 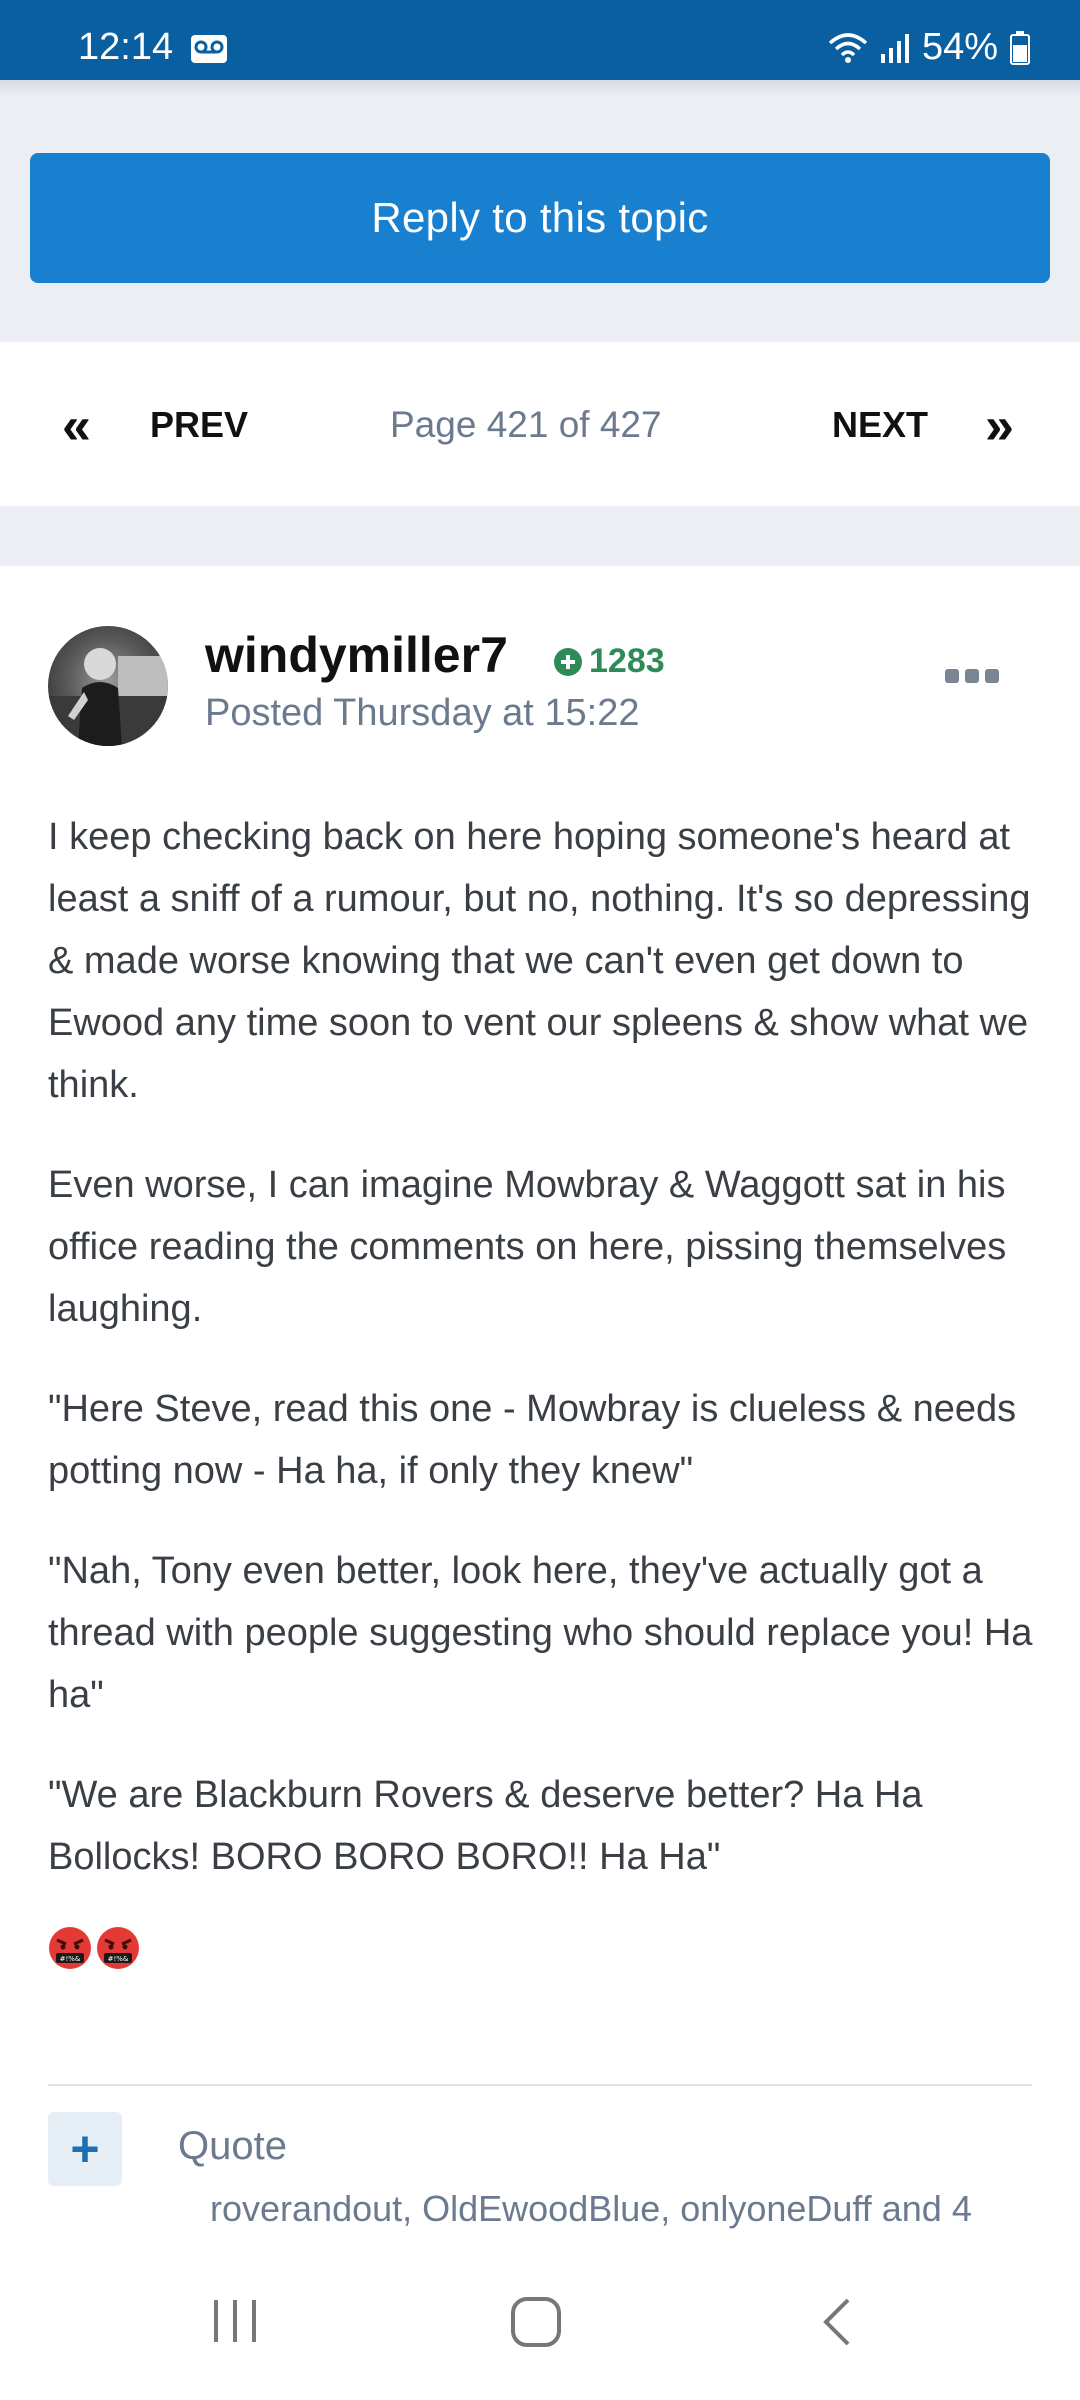 I want to click on more-options-icon, so click(x=975, y=676).